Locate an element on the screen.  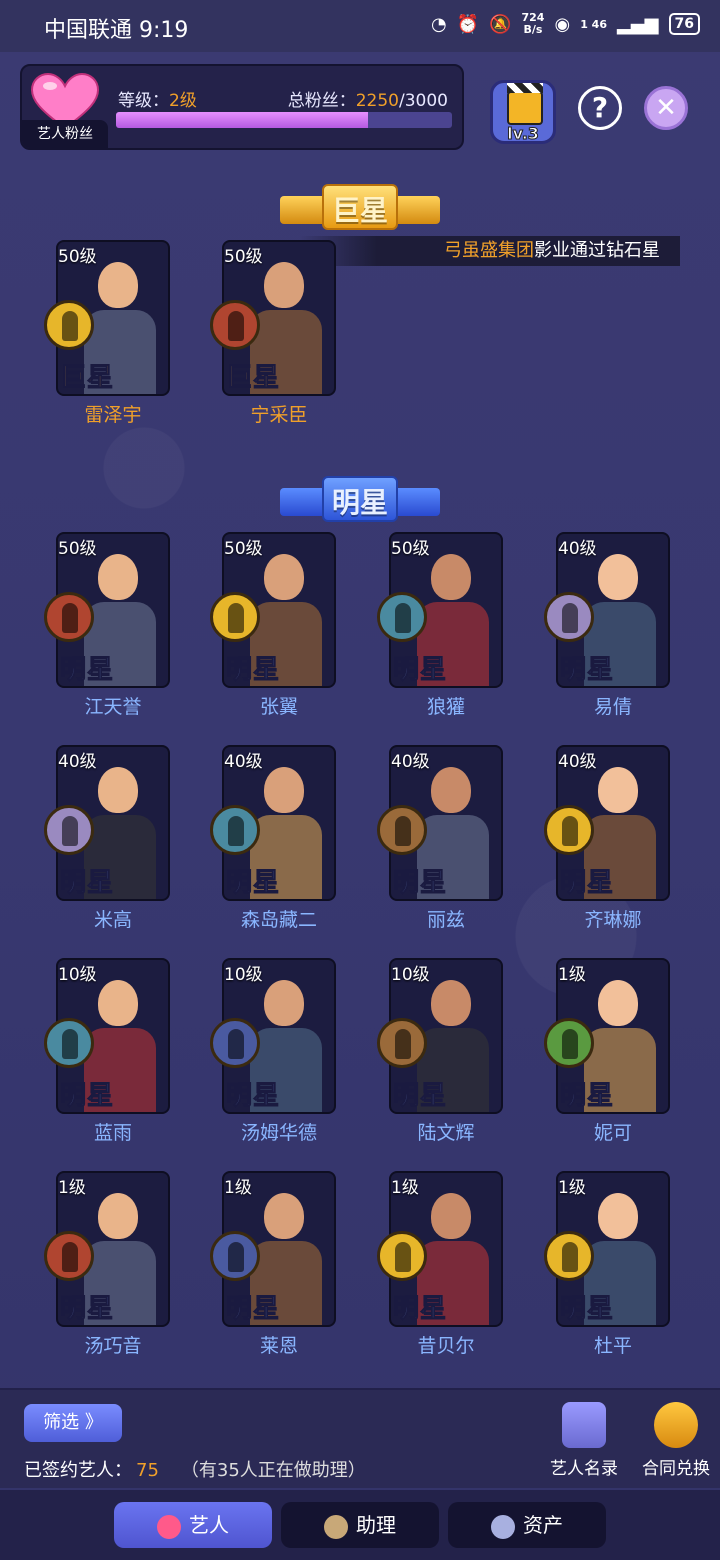
contract-exchange-button: 合同兑换 is located at coordinates (676, 1440).